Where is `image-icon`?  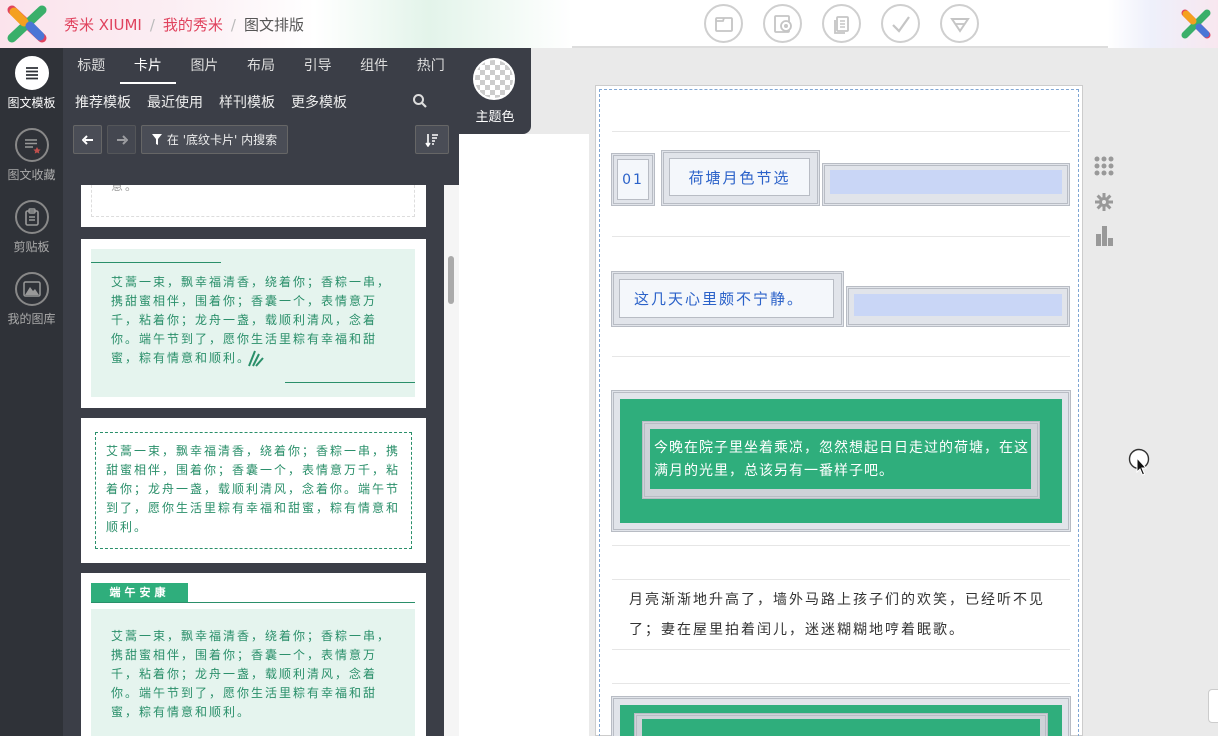 image-icon is located at coordinates (31, 289).